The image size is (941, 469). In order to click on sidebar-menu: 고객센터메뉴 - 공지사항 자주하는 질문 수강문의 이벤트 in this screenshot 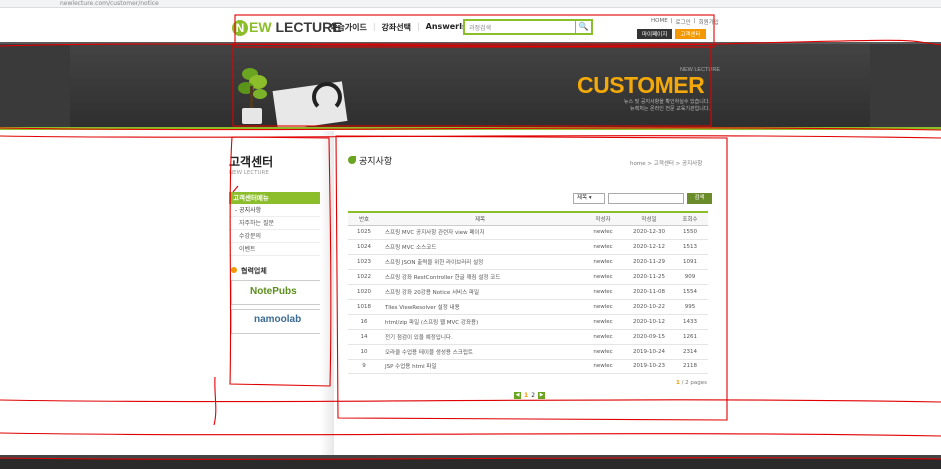, I will do `click(274, 224)`.